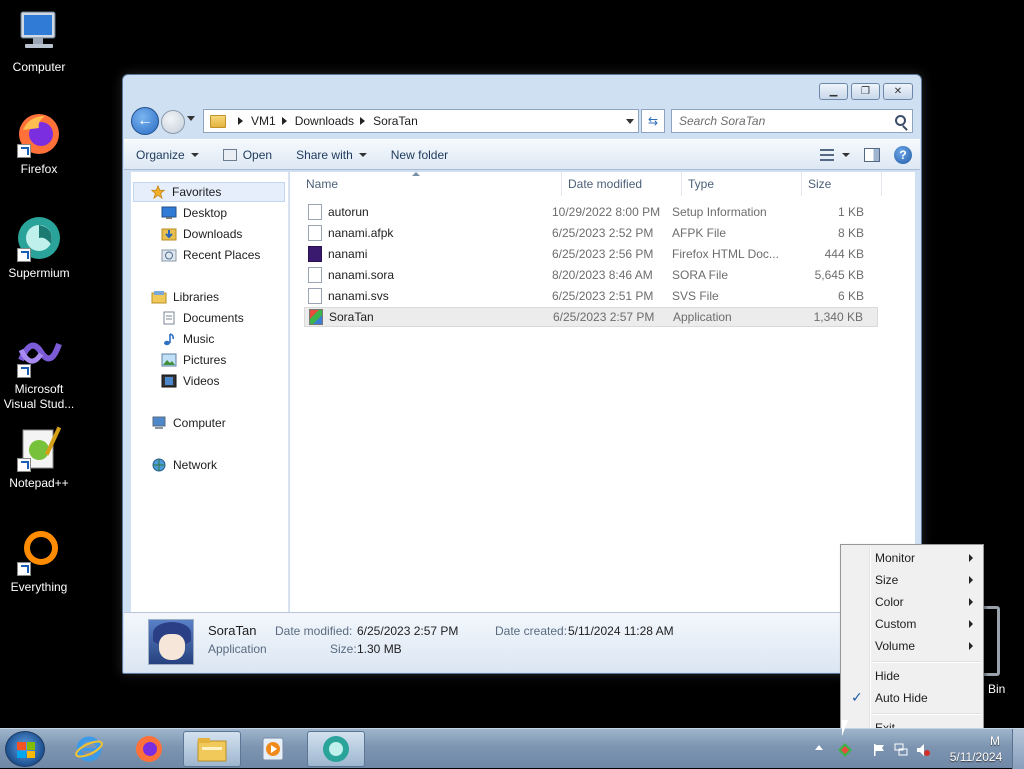  What do you see at coordinates (522, 154) in the screenshot?
I see `command-bar: Organize Open Share with New folder ?` at bounding box center [522, 154].